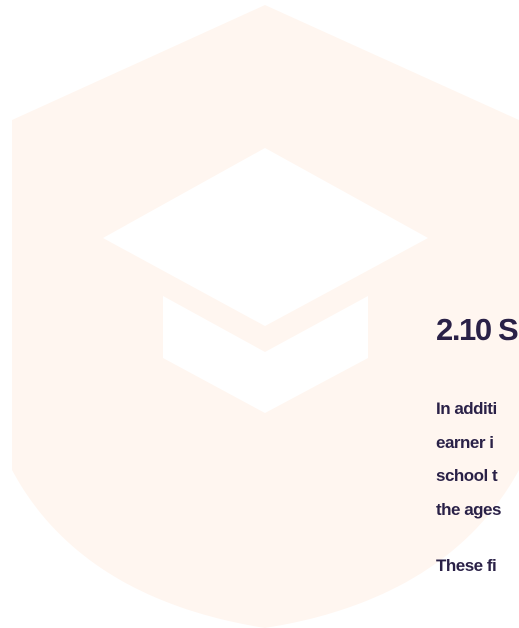 Image resolution: width=519 pixels, height=628 pixels. Describe the element at coordinates (467, 475) in the screenshot. I see `paragraph-line: school t` at that location.